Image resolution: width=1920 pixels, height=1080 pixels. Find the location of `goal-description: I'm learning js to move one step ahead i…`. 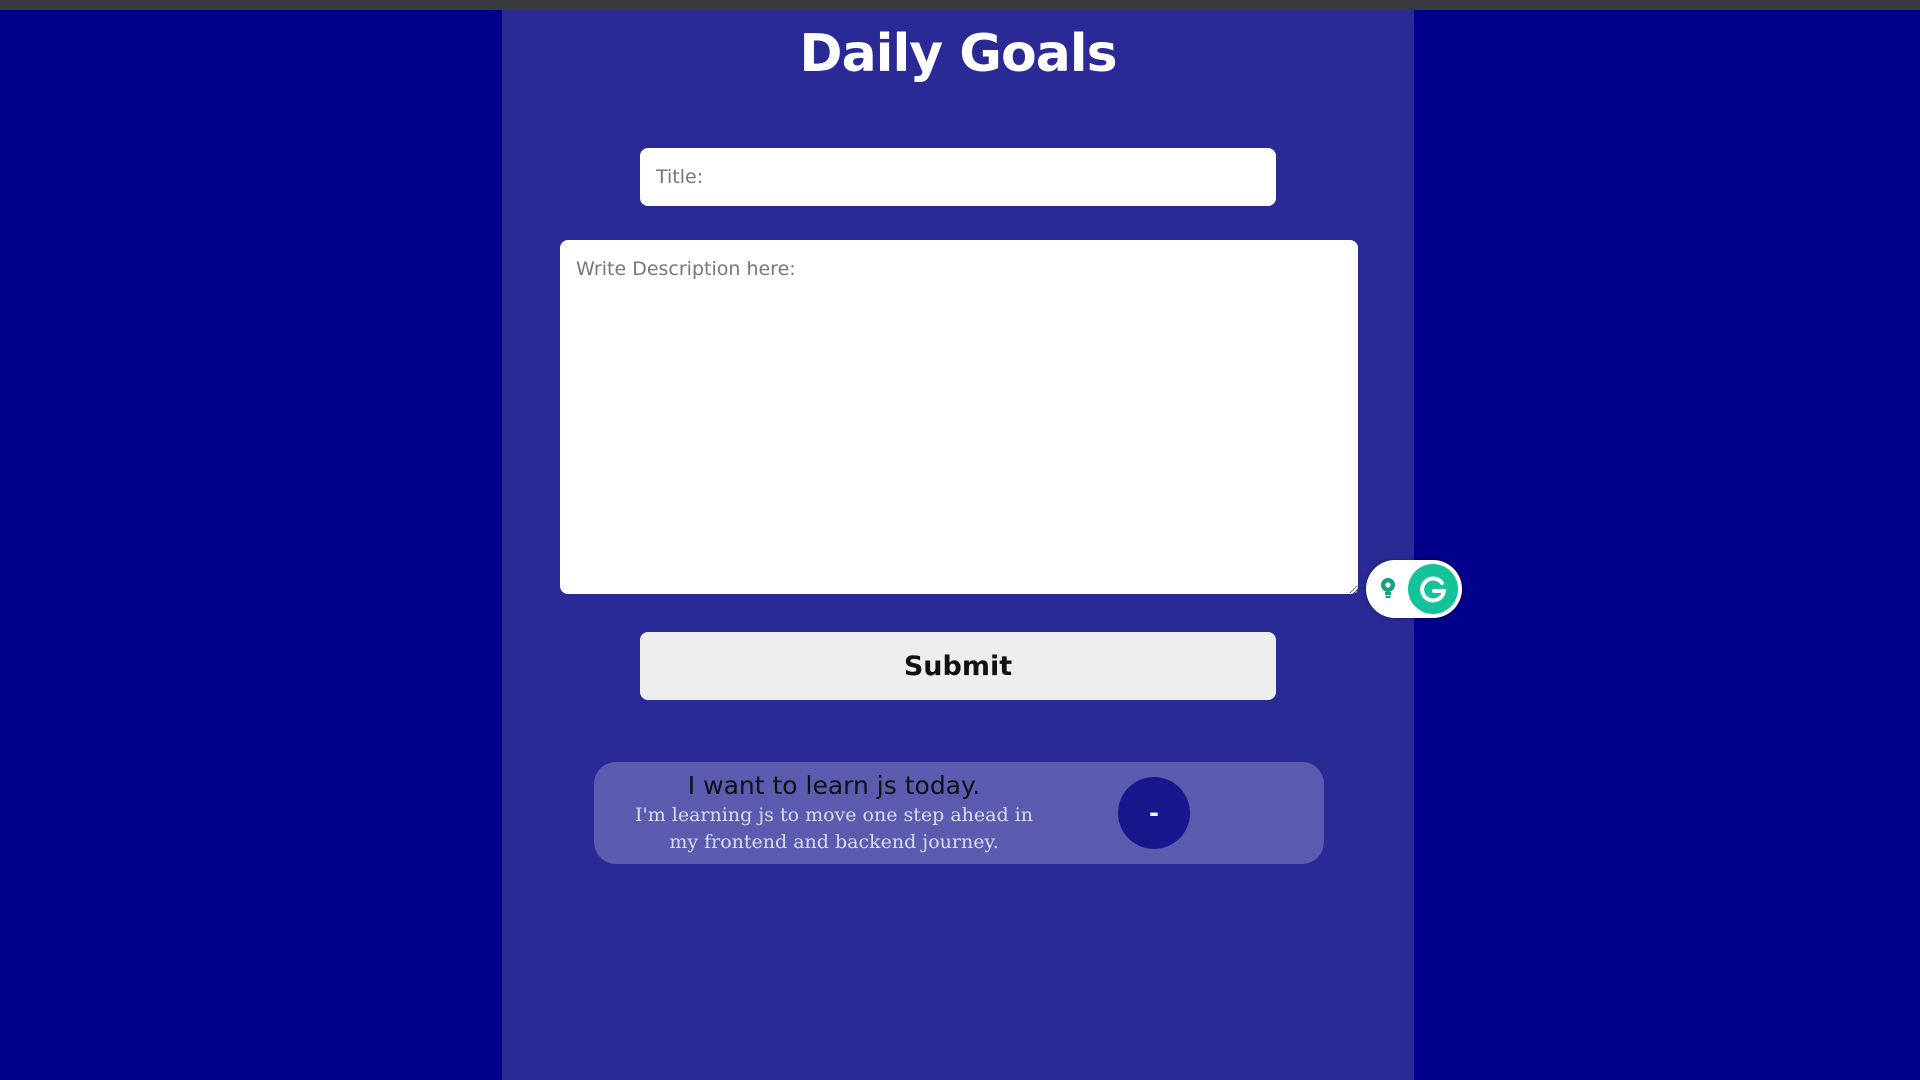

goal-description: I'm learning js to move one step ahead i… is located at coordinates (834, 828).